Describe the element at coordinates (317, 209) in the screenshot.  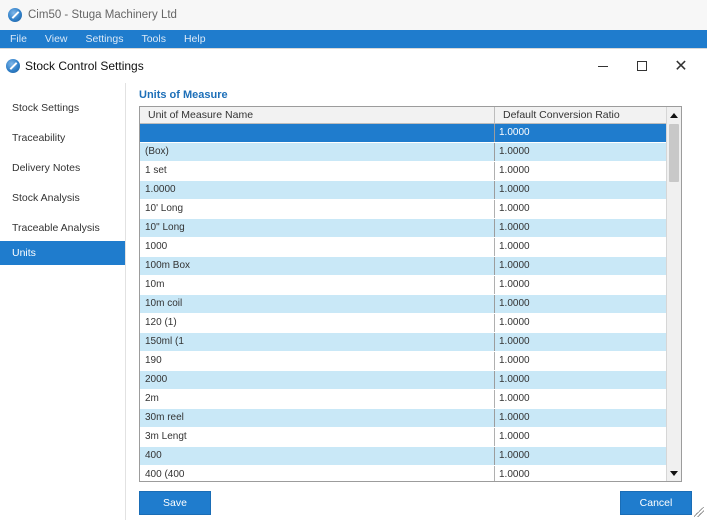
I see `cell-unit-name: 10' Long` at that location.